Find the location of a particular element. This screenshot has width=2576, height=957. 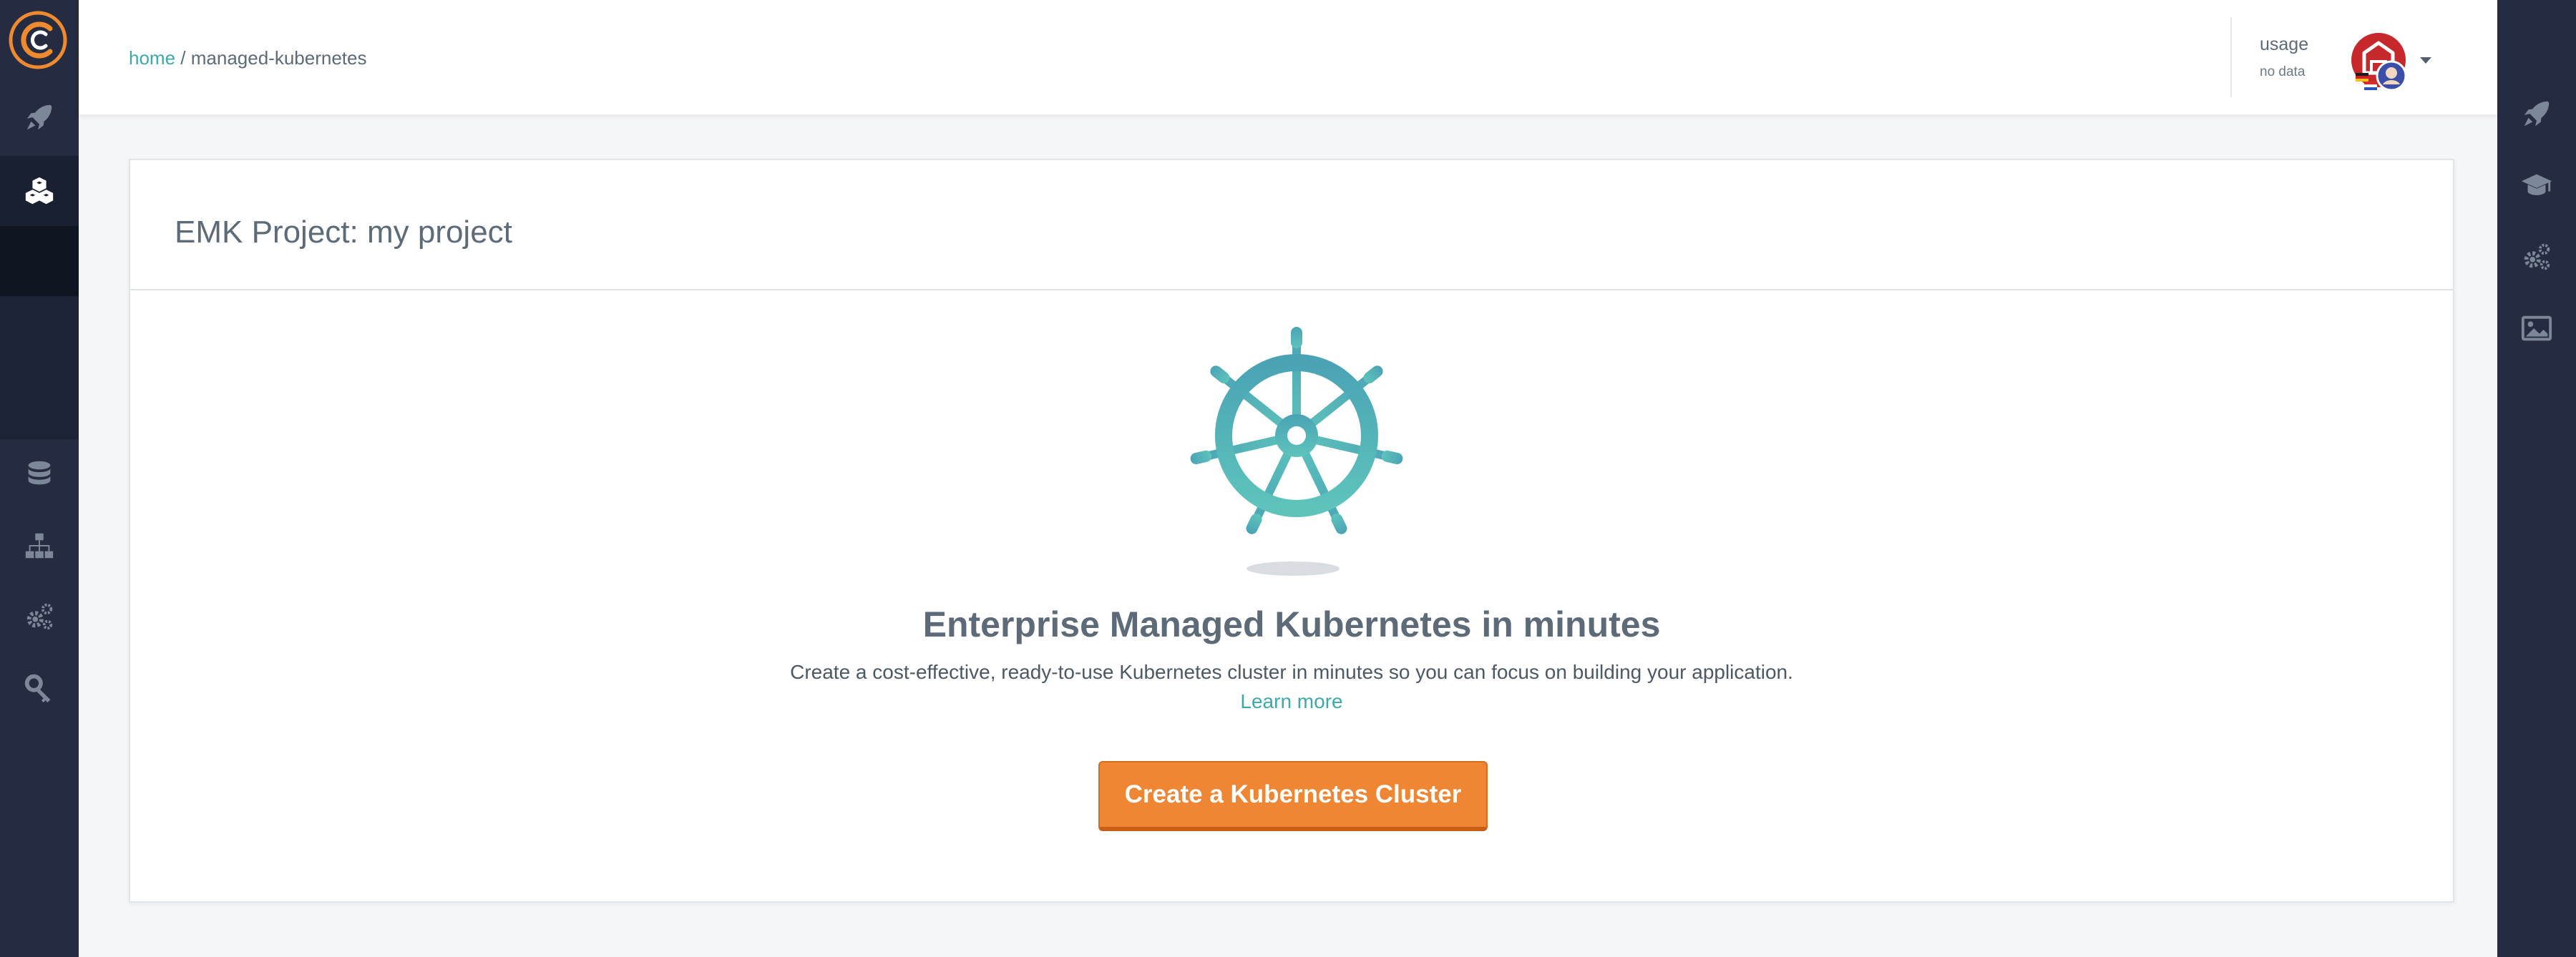

sidebar-item-deploy is located at coordinates (39, 117).